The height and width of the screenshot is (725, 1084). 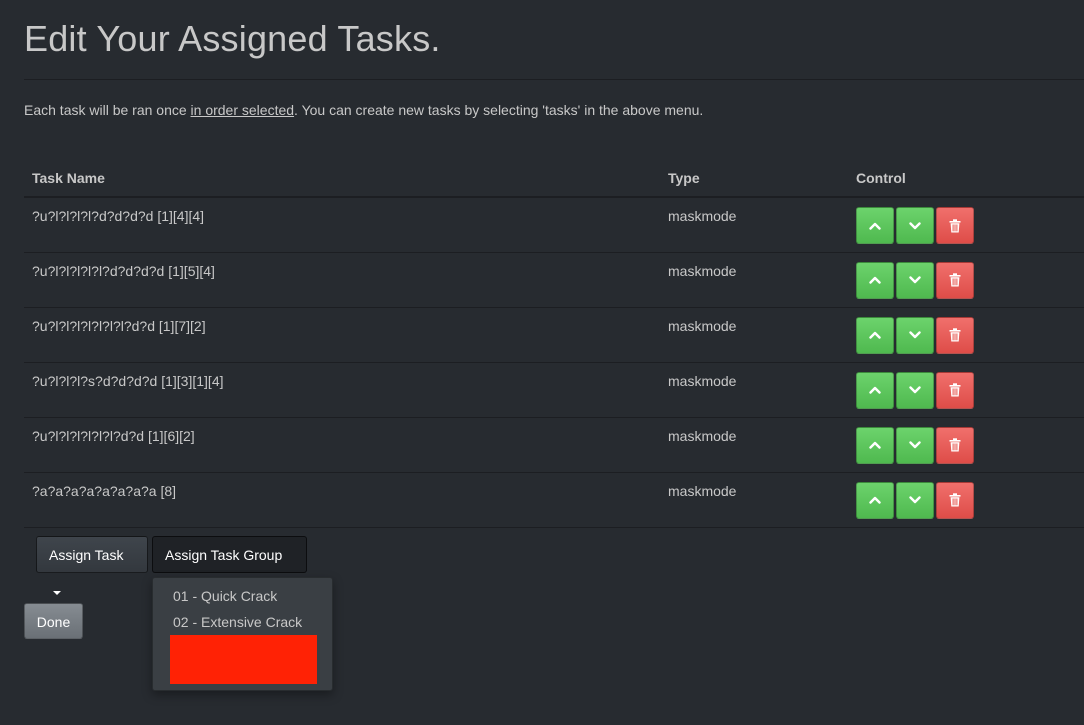 What do you see at coordinates (342, 444) in the screenshot?
I see `task-name-cell: ?u?l?l?l?l?l?l?d?d [1][6][2]` at bounding box center [342, 444].